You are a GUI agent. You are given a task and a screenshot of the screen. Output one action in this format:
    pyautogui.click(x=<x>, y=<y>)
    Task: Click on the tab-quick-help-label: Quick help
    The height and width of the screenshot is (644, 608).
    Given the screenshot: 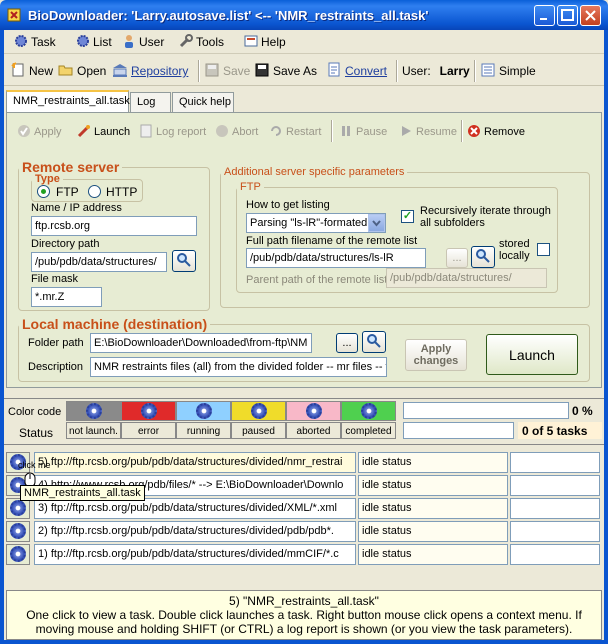 What is the action you would take?
    pyautogui.click(x=205, y=102)
    